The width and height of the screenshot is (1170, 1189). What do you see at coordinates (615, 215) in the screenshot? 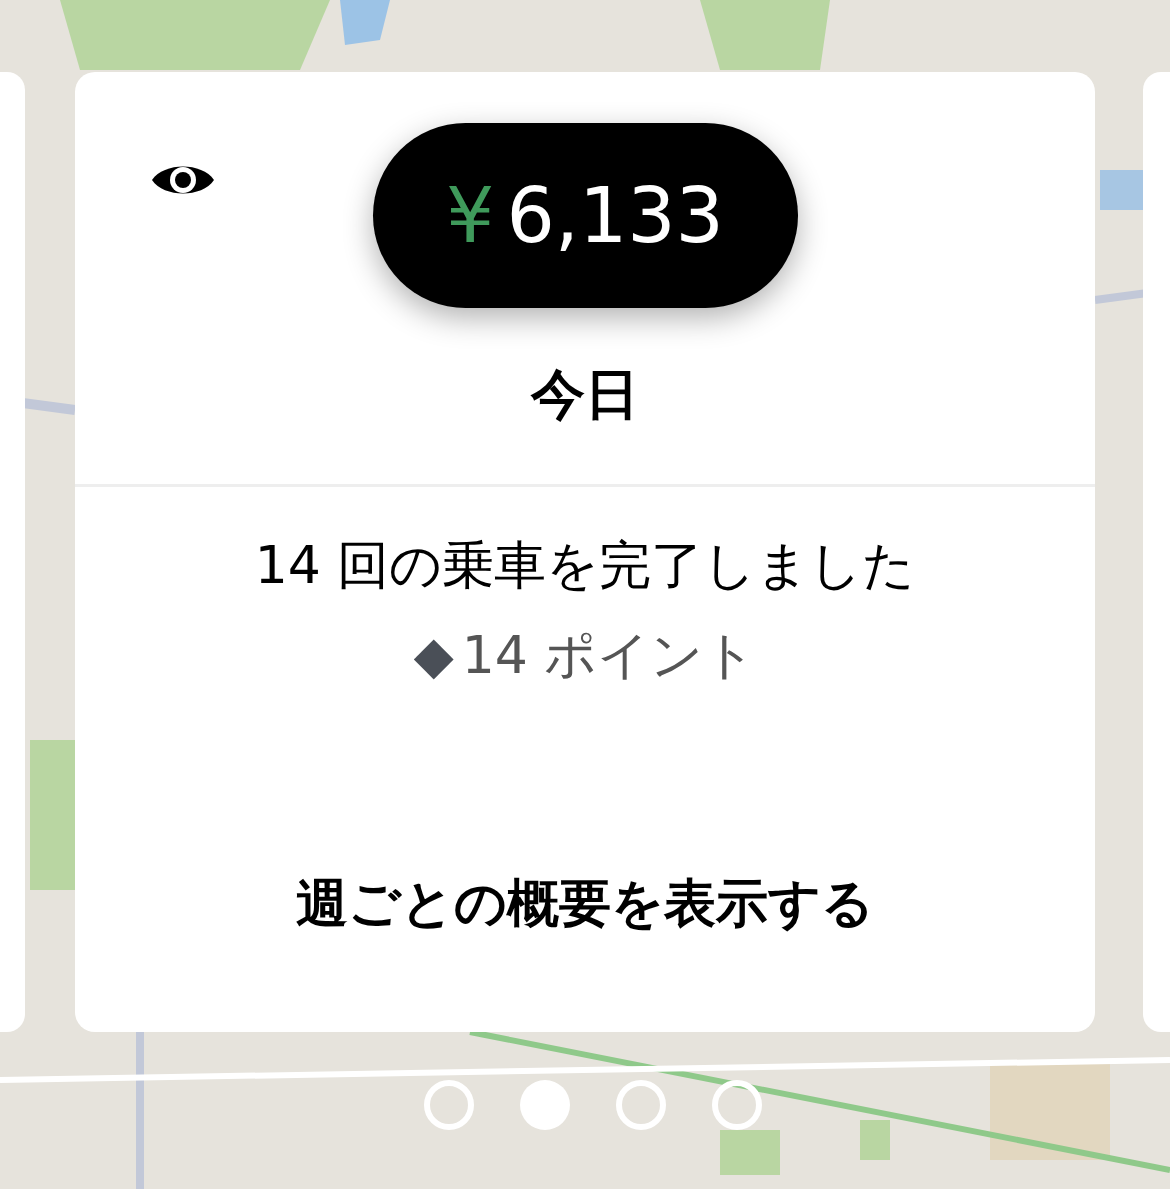
I see `earnings-amount: 6,133` at bounding box center [615, 215].